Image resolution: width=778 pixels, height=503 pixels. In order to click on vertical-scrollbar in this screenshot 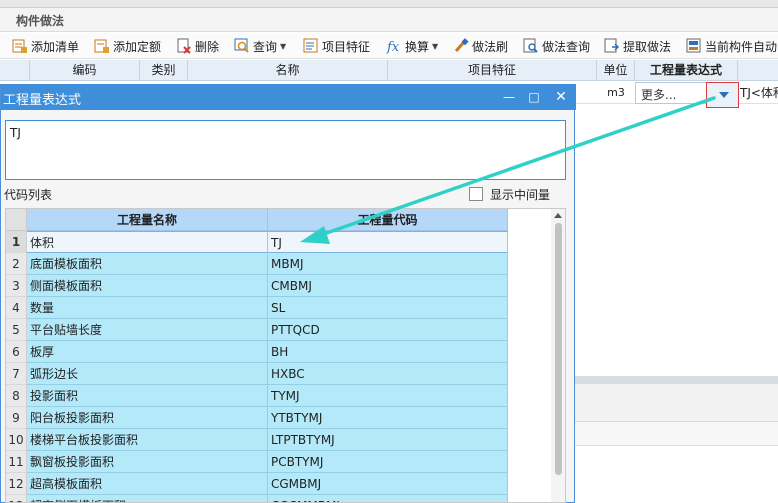, I will do `click(558, 355)`.